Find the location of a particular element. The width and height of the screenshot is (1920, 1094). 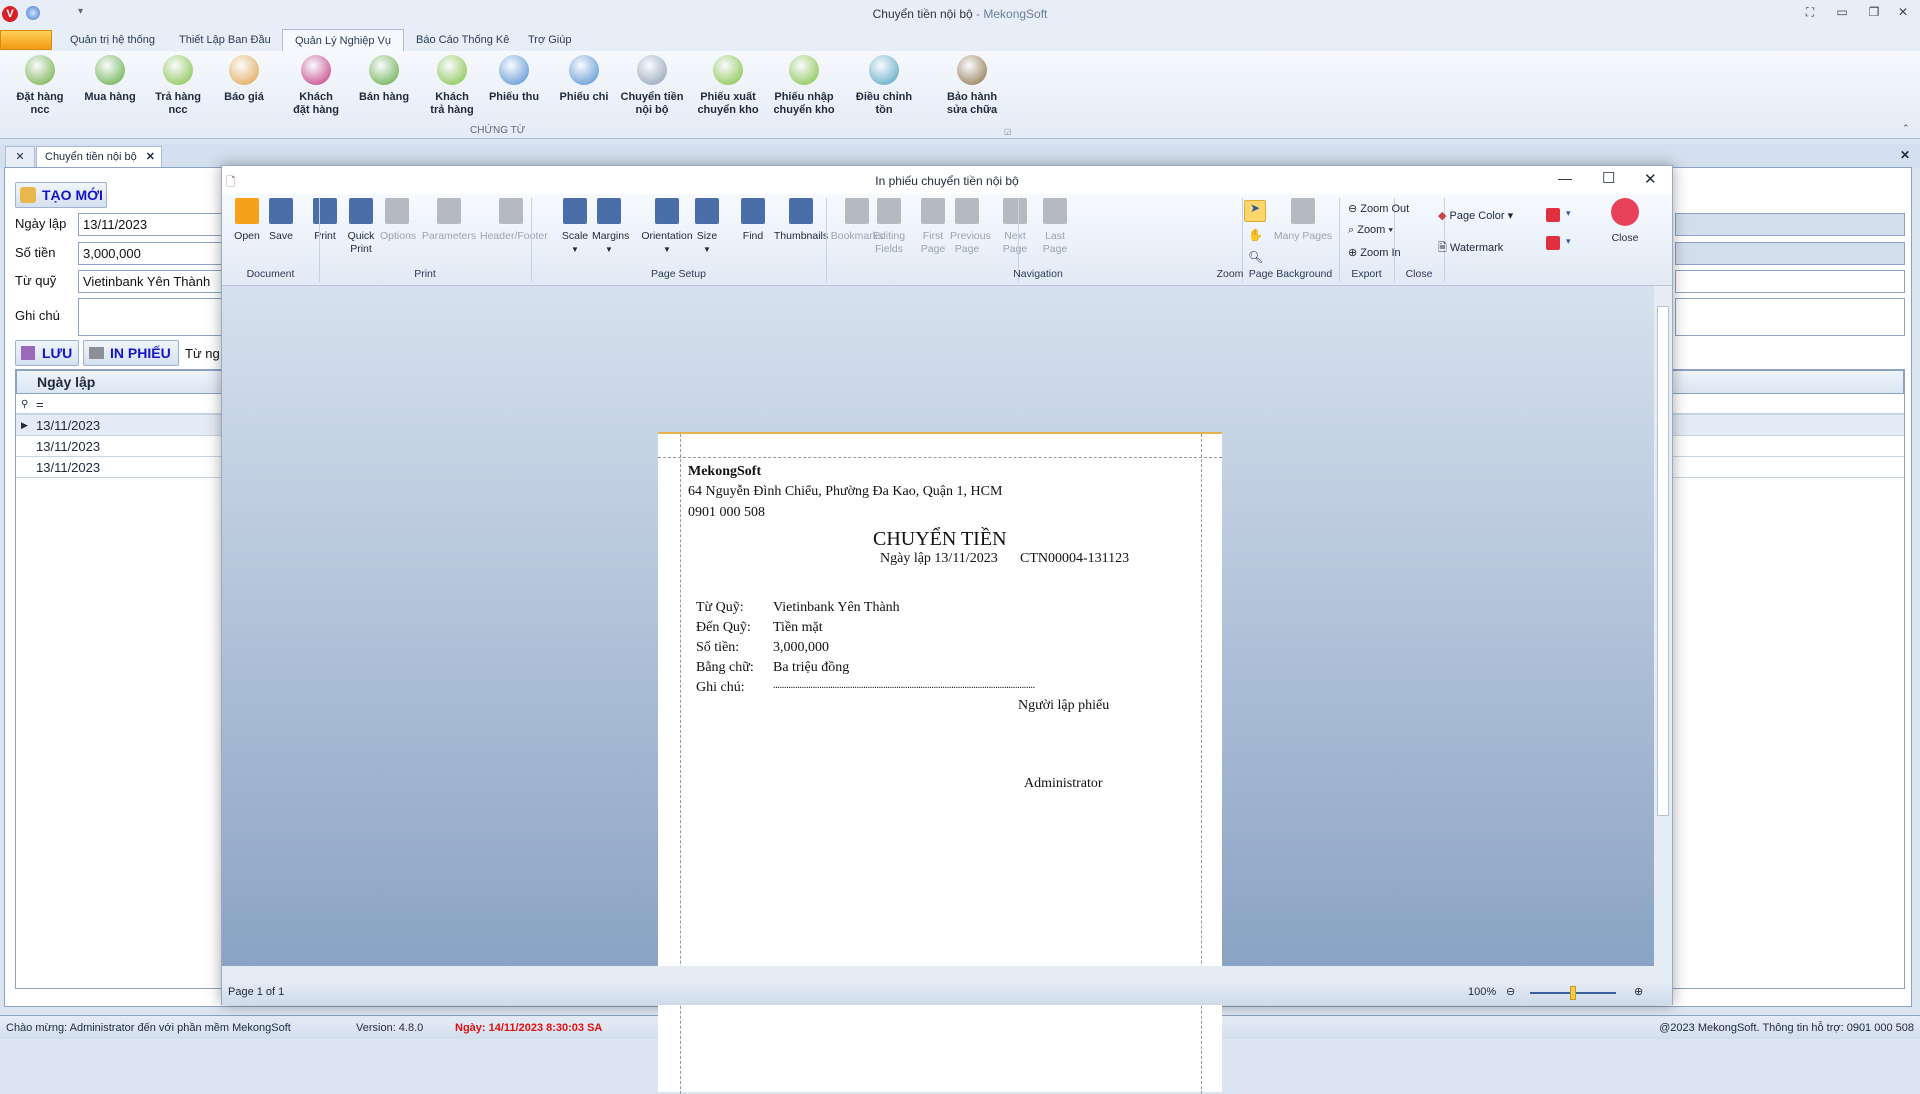

ribbon-button-4: Khách đặt hàng is located at coordinates (316, 86).